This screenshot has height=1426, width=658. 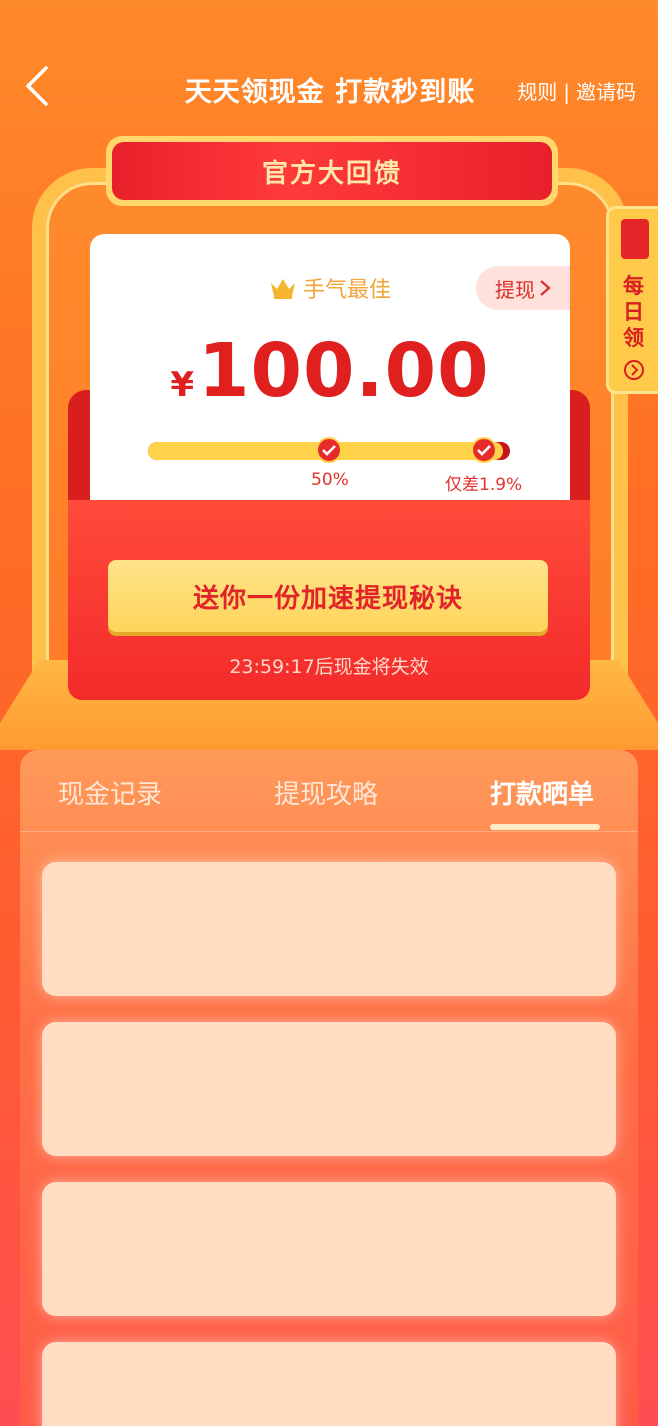 I want to click on active-tab-underline, so click(x=545, y=827).